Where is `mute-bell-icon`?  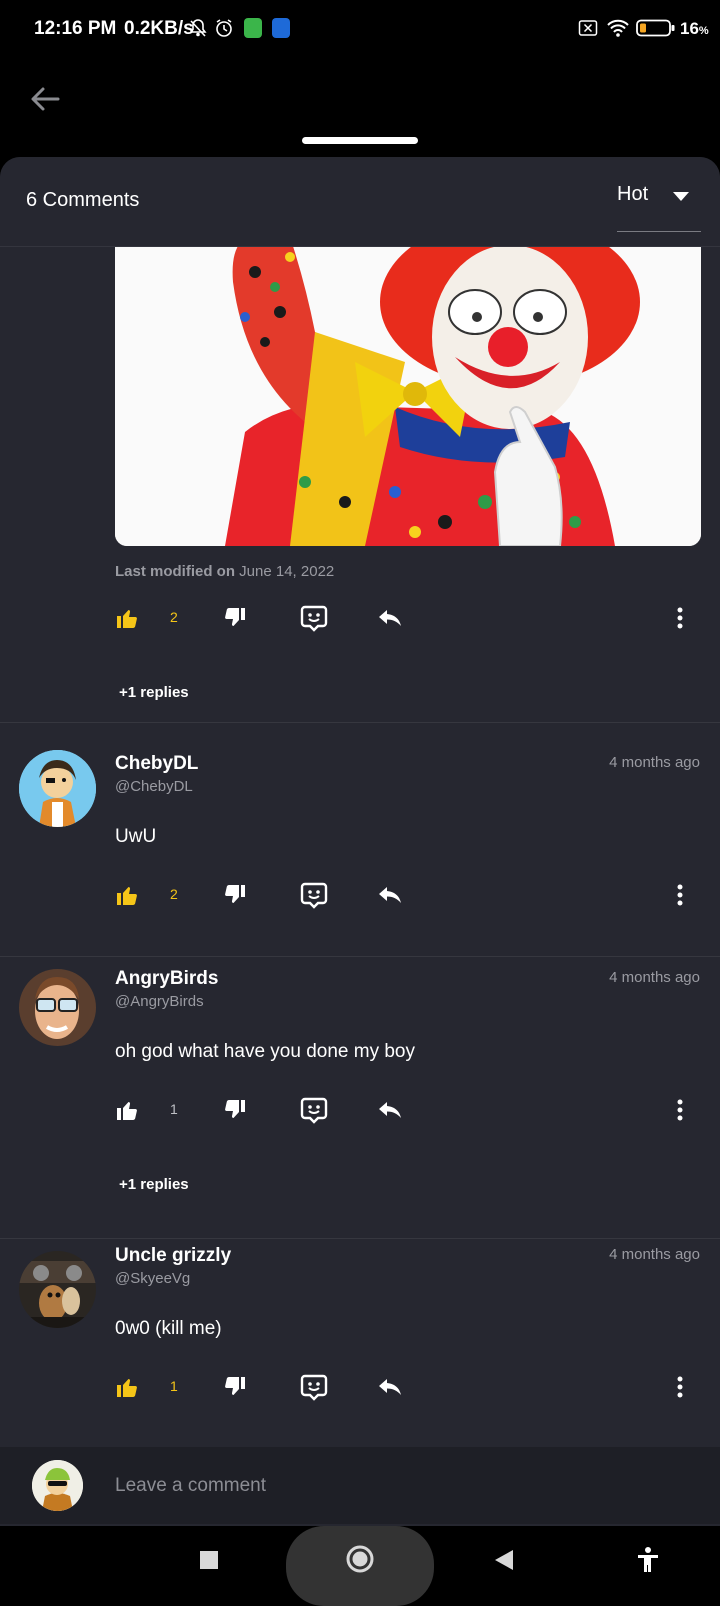
mute-bell-icon is located at coordinates (198, 28).